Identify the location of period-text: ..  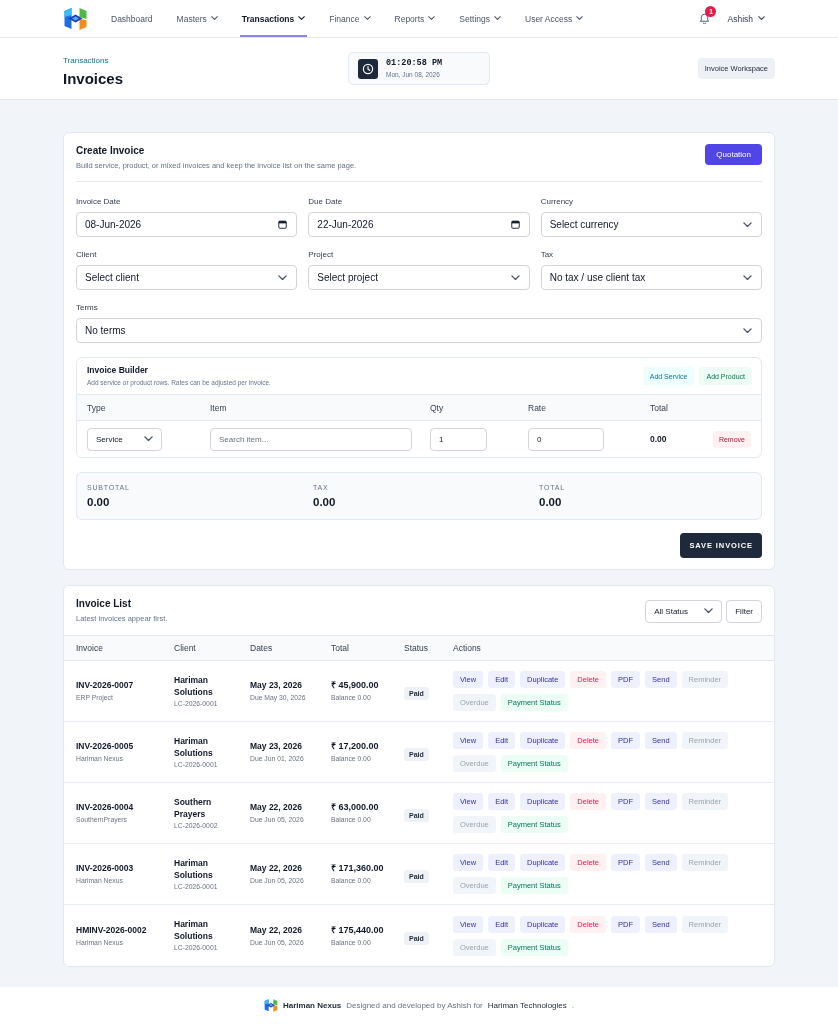
(572, 1005).